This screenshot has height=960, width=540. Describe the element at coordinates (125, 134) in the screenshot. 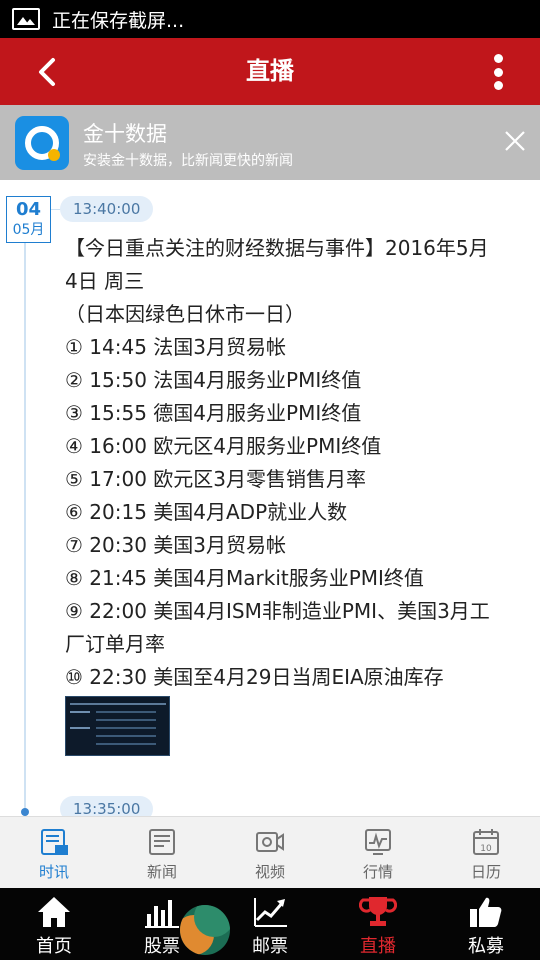

I see `app-name: 金十数据` at that location.